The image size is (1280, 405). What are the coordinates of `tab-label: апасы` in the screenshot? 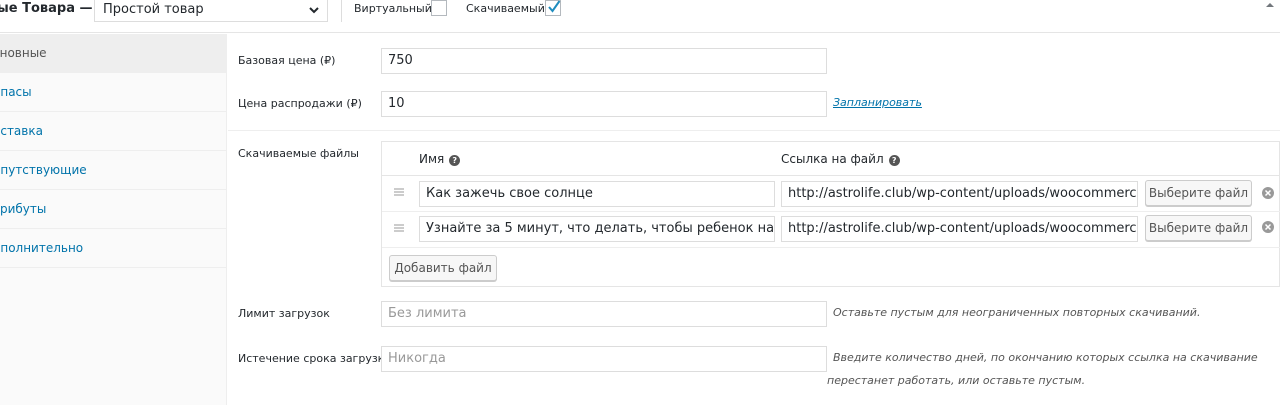 It's located at (16, 92).